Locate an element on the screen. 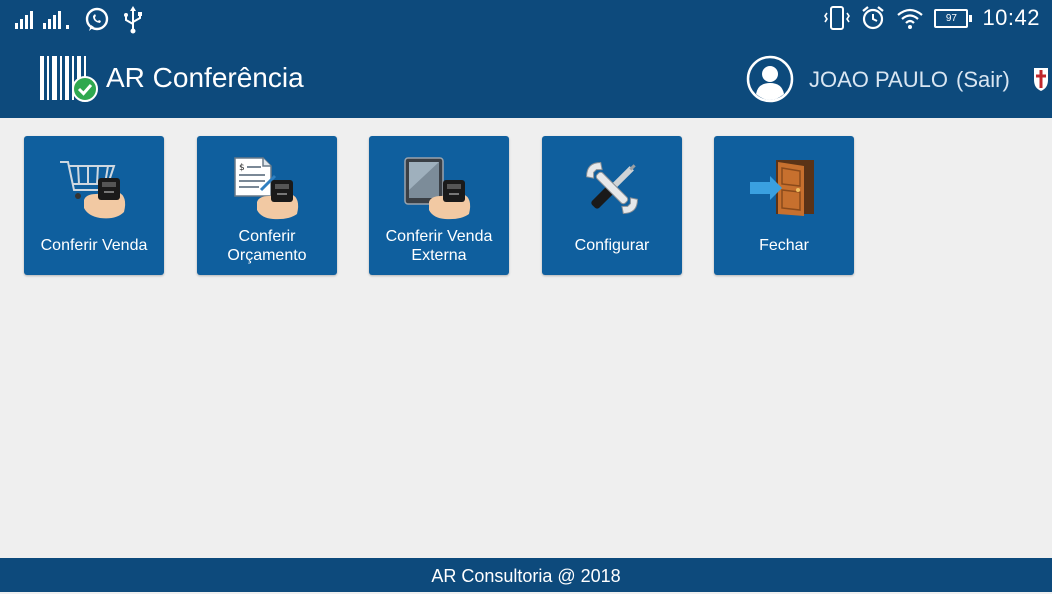  footer: AR Consultoria @ 2018 is located at coordinates (526, 575).